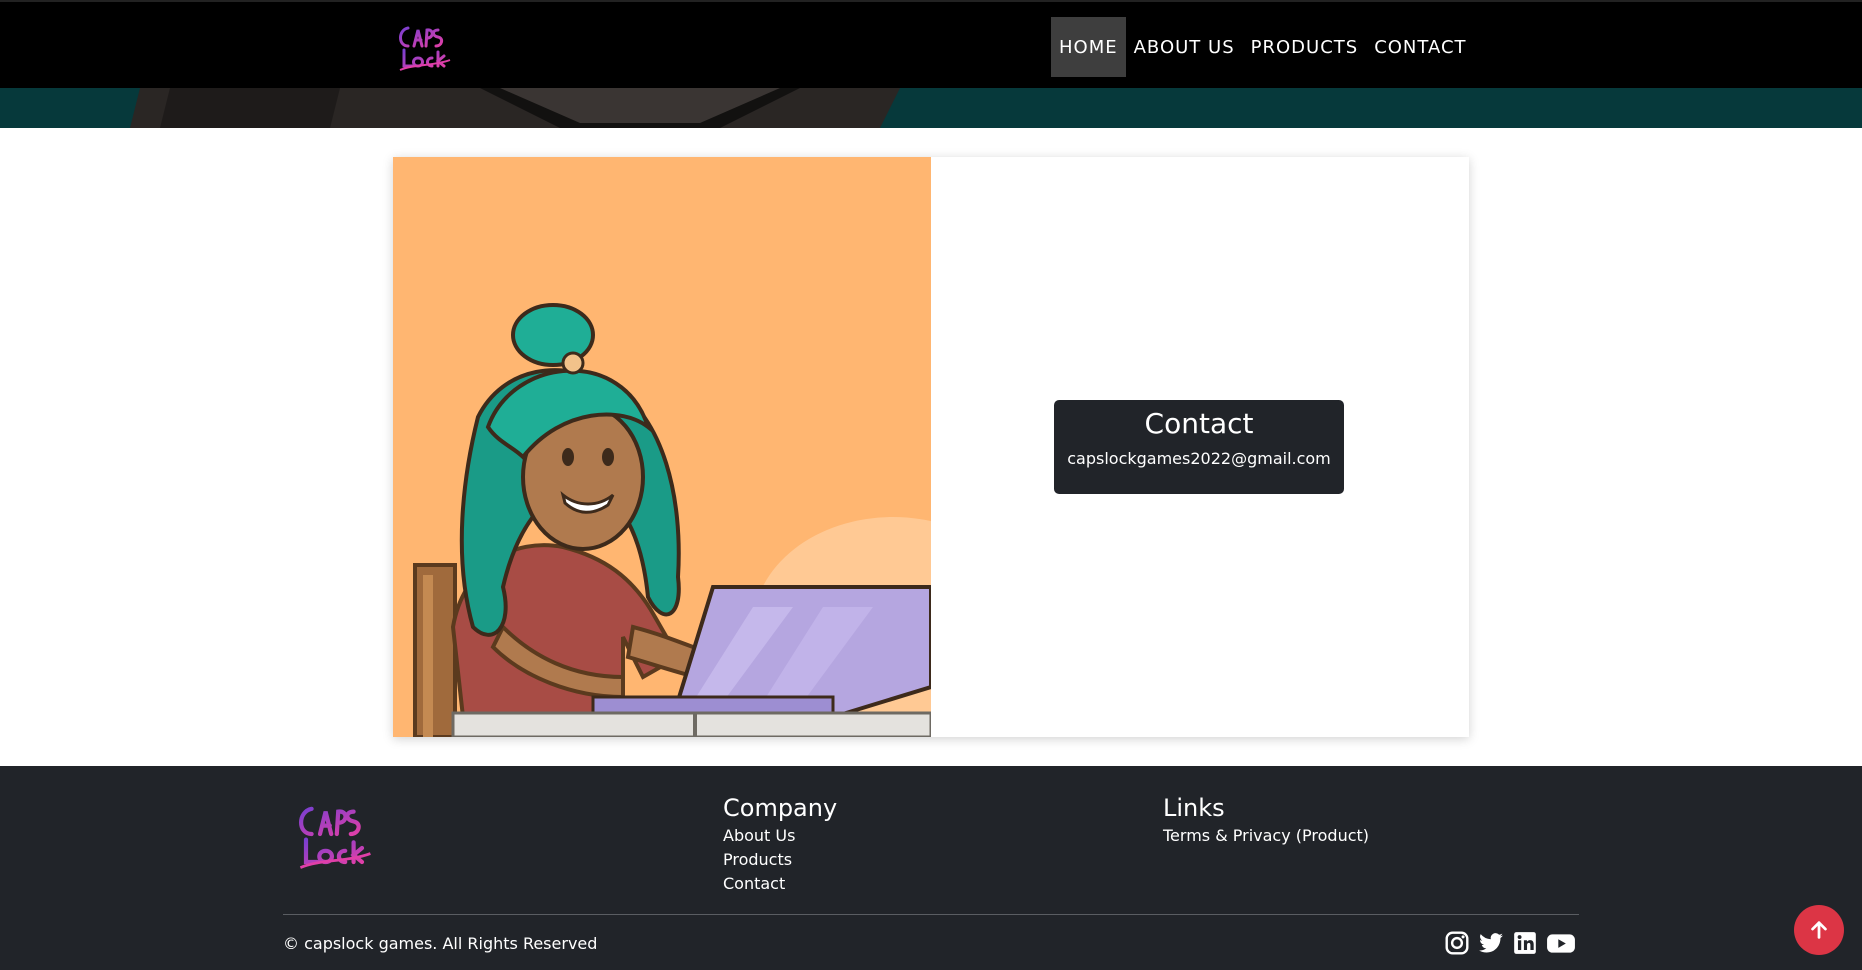 The height and width of the screenshot is (970, 1862). I want to click on social-links, so click(1509, 943).